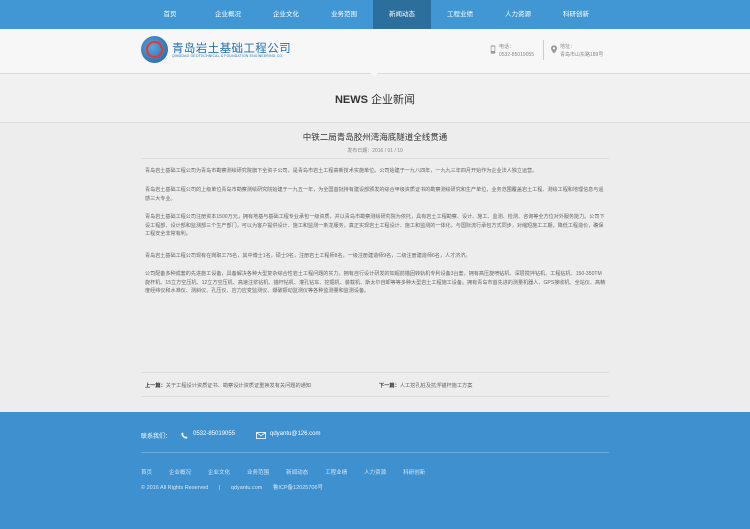 The height and width of the screenshot is (529, 750). What do you see at coordinates (228, 14) in the screenshot?
I see `nav-item-company-overview: 企业概况` at bounding box center [228, 14].